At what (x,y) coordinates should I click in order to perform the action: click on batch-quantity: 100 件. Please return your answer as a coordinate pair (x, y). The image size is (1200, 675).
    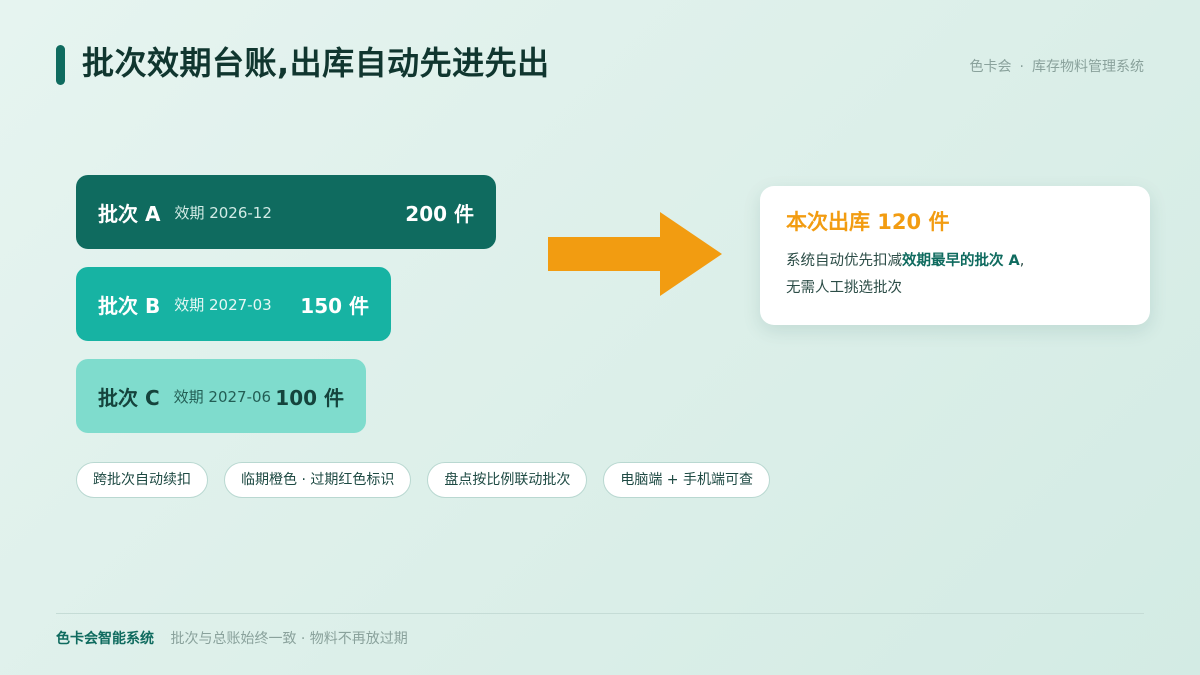
    Looking at the image, I should click on (309, 397).